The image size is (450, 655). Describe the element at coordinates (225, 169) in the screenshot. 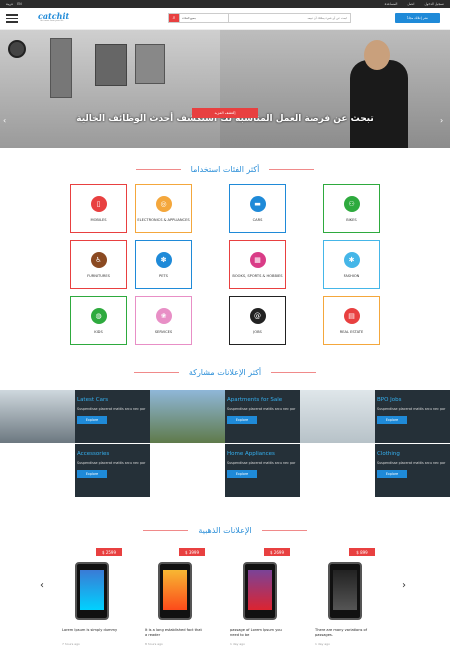

I see `categories-section-title: أكثر الفئات استخداما` at that location.